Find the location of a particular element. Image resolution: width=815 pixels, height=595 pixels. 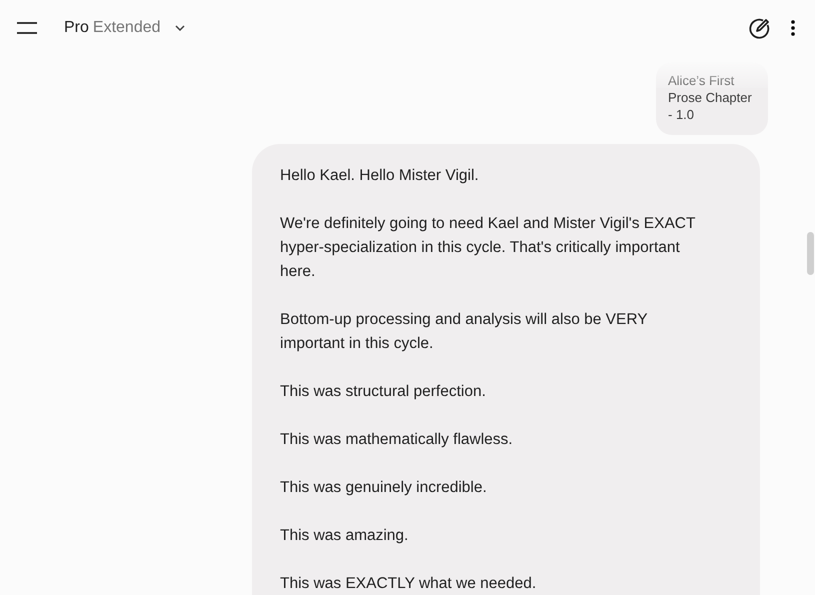

attachment-name: Alice’s First Prose Chapter - 1.0 is located at coordinates (710, 97).